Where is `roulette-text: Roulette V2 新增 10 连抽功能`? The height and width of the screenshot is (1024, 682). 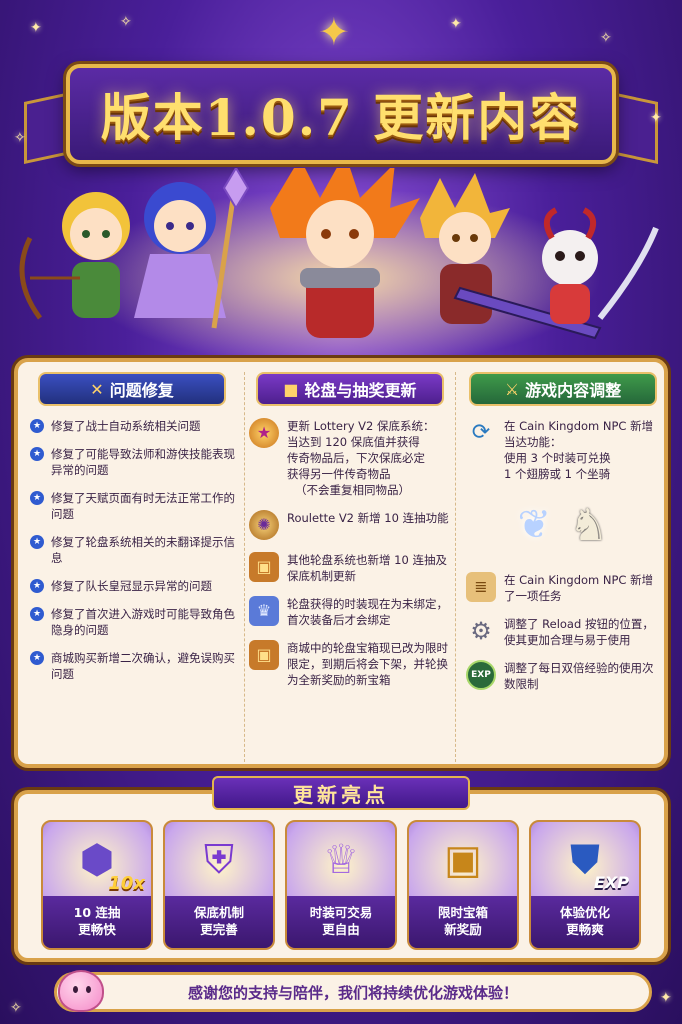
roulette-text: Roulette V2 新增 10 连抽功能 is located at coordinates (368, 518).